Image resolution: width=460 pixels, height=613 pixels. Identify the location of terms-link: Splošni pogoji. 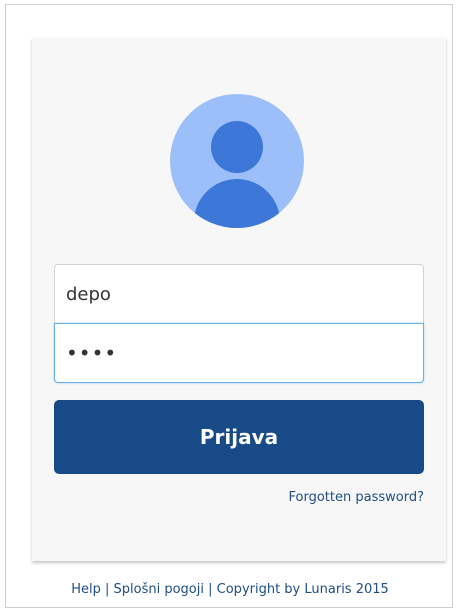
(159, 589).